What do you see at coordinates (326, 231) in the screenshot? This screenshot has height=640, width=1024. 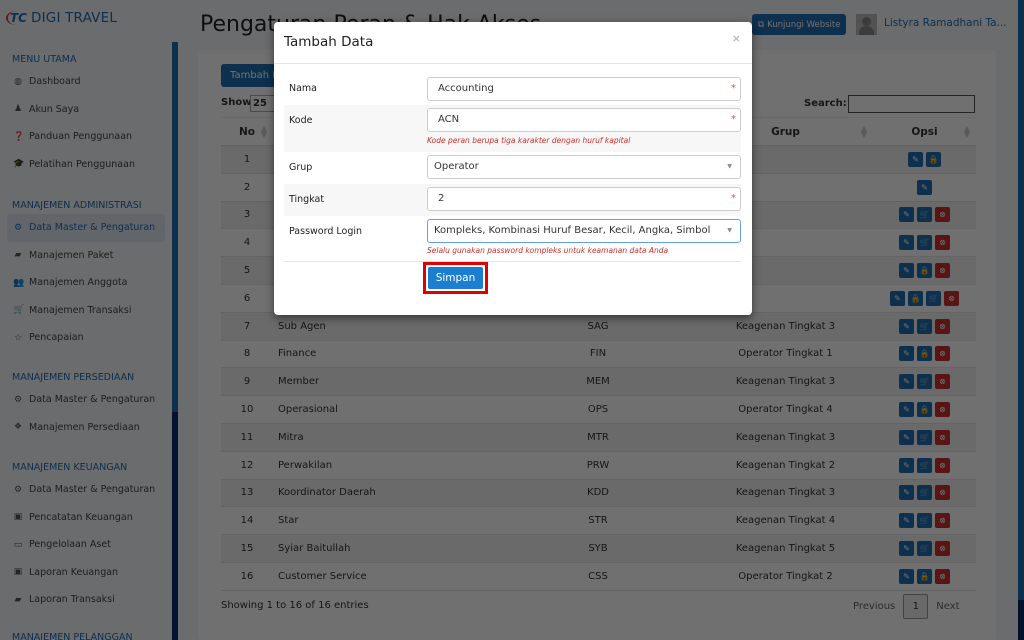 I see `password-label: Password Login` at bounding box center [326, 231].